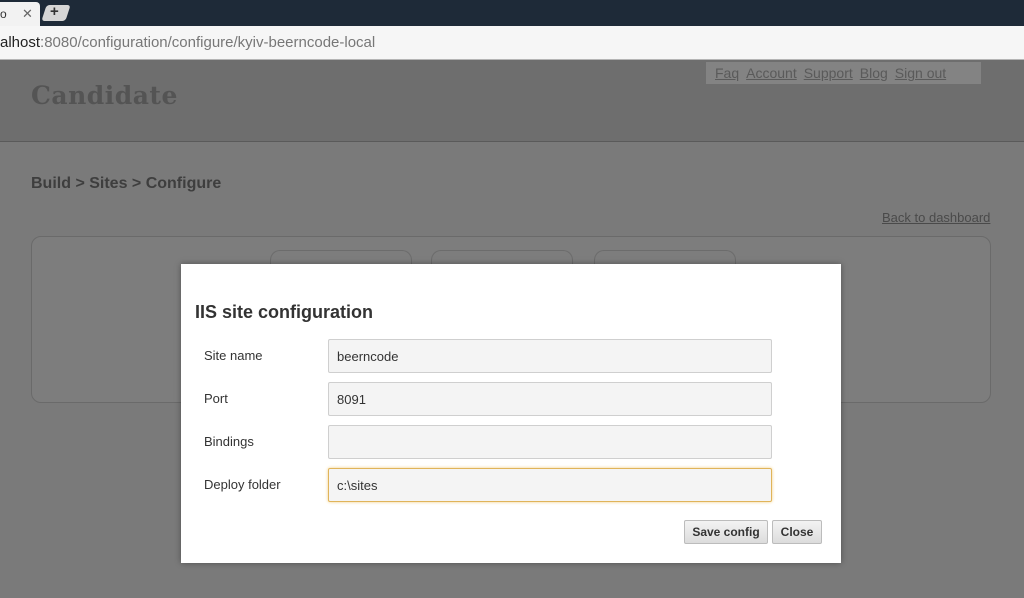  Describe the element at coordinates (828, 73) in the screenshot. I see `nav-support-link: Support` at that location.